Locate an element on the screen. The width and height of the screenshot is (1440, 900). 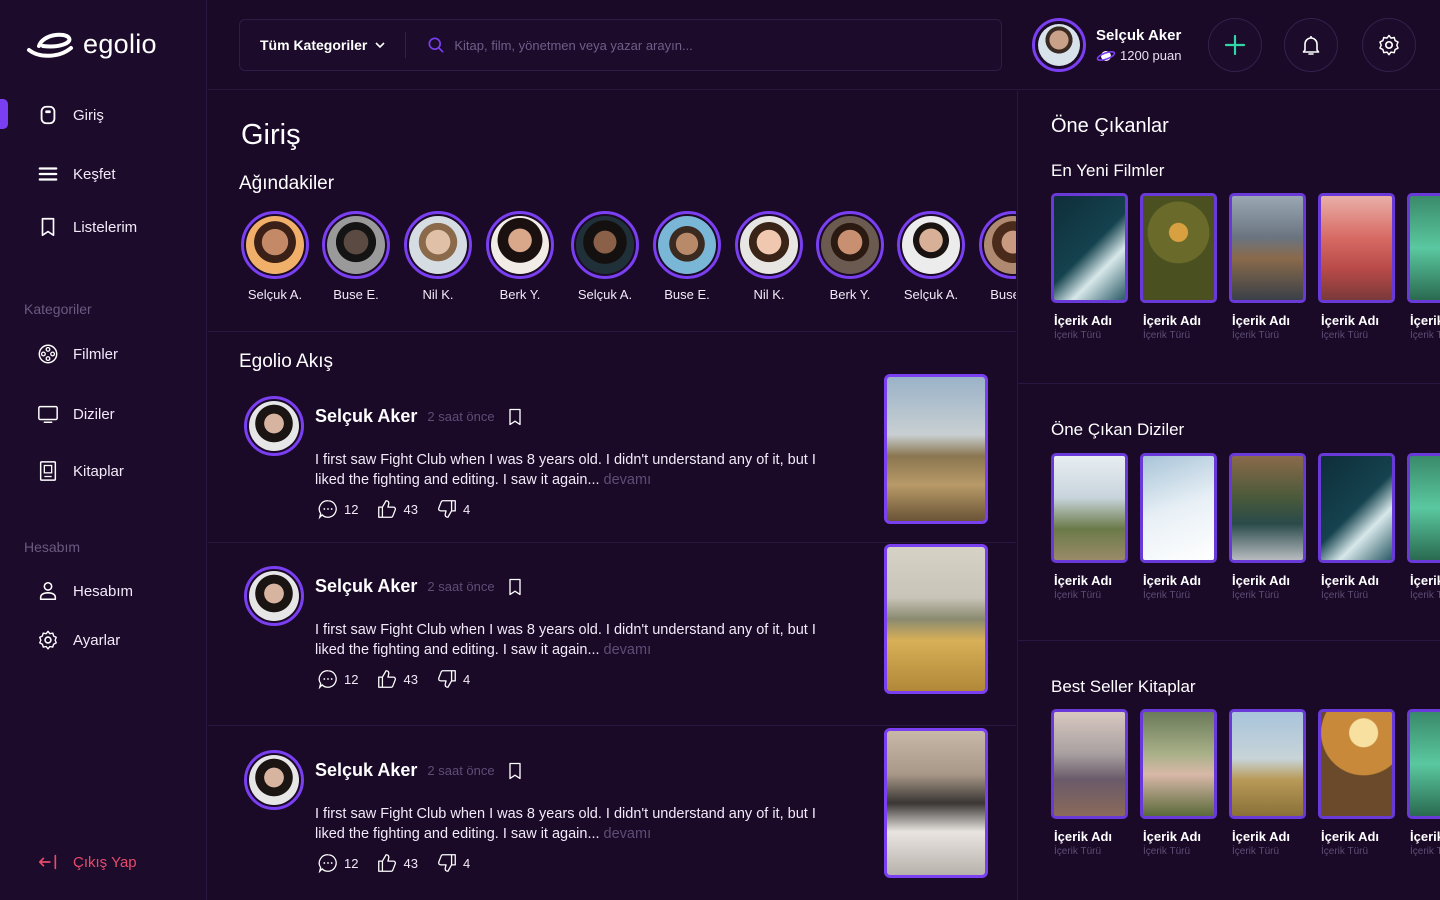
logout-label: Çıkış Yap is located at coordinates (105, 862).